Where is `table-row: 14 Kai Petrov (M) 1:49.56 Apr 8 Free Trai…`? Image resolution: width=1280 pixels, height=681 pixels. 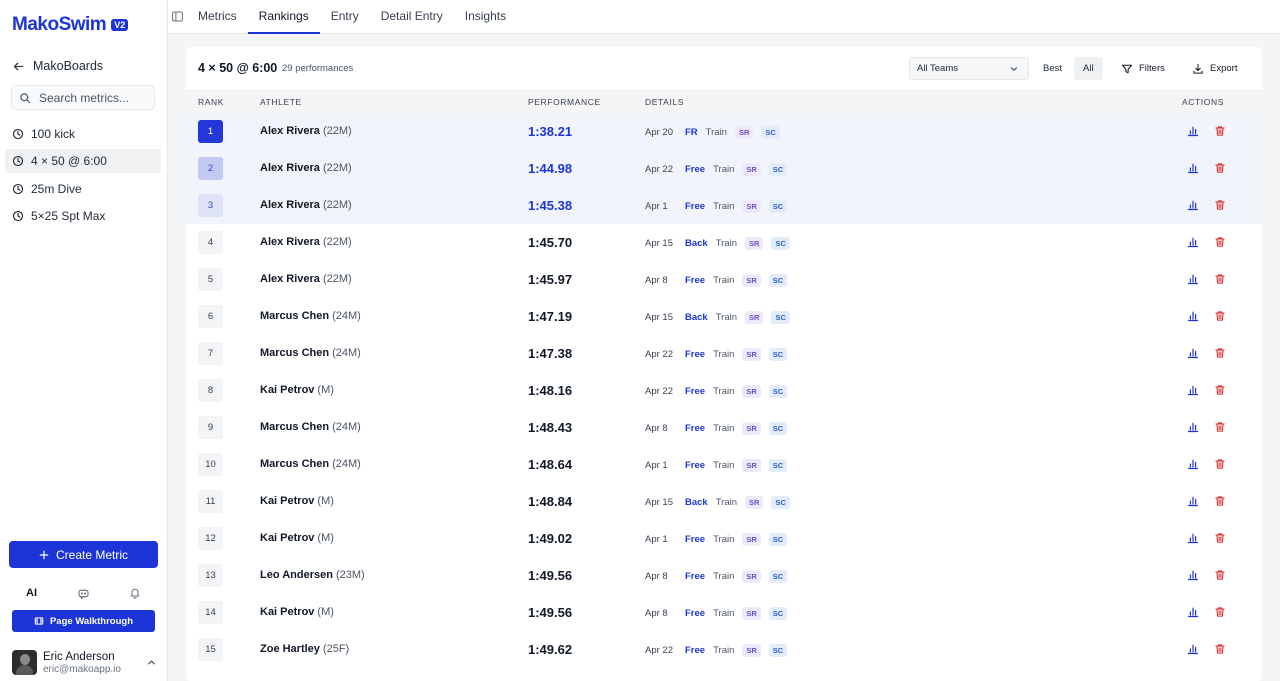 table-row: 14 Kai Petrov (M) 1:49.56 Apr 8 Free Trai… is located at coordinates (724, 612).